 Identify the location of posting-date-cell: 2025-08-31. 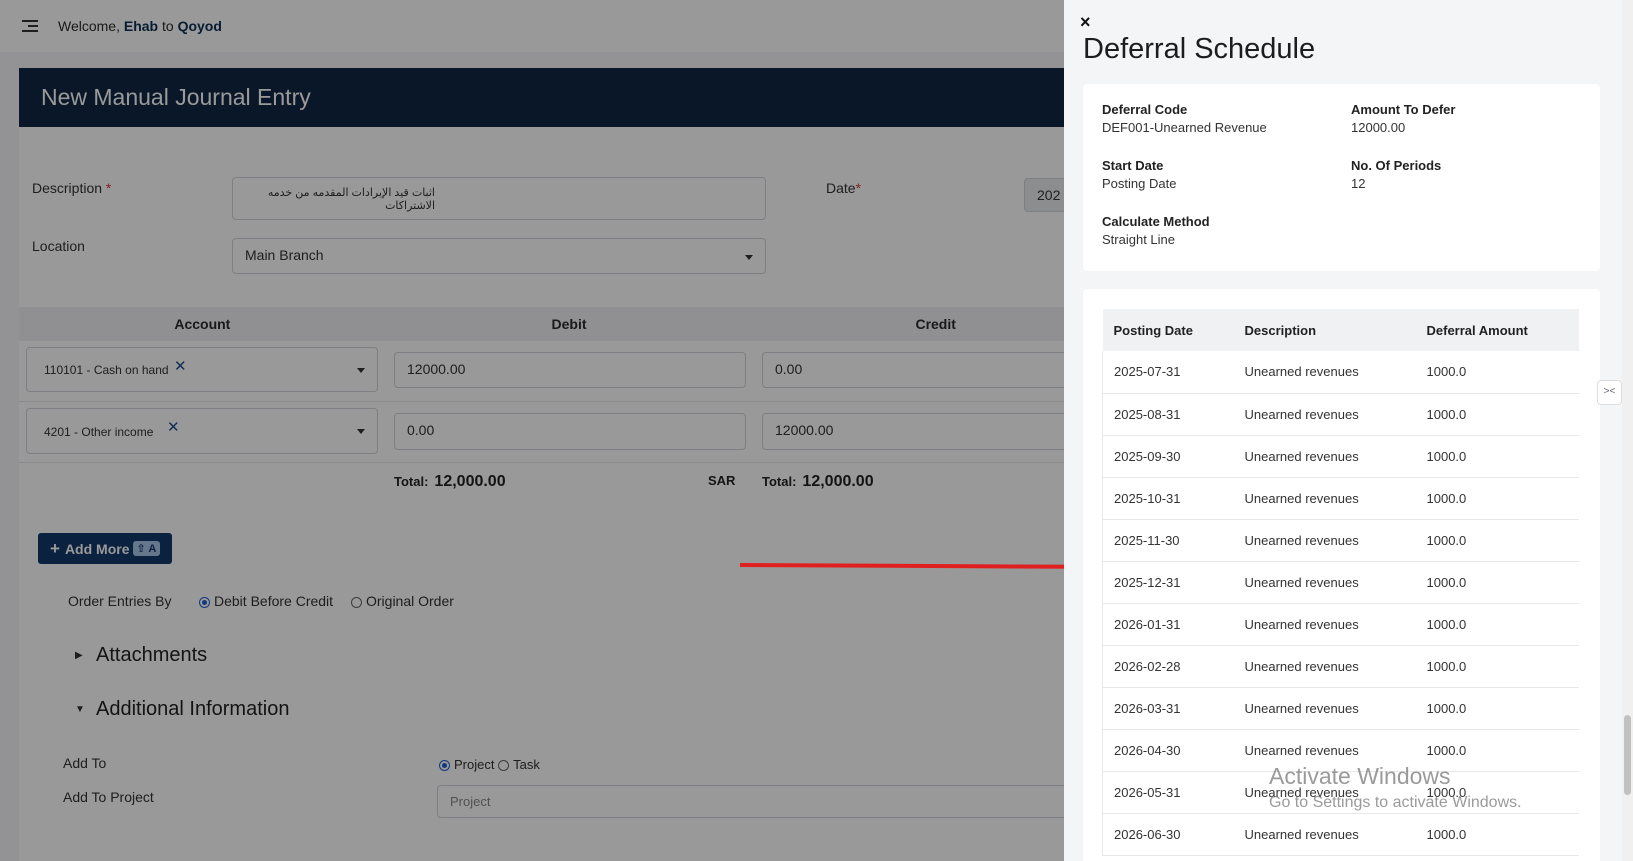
(1168, 414).